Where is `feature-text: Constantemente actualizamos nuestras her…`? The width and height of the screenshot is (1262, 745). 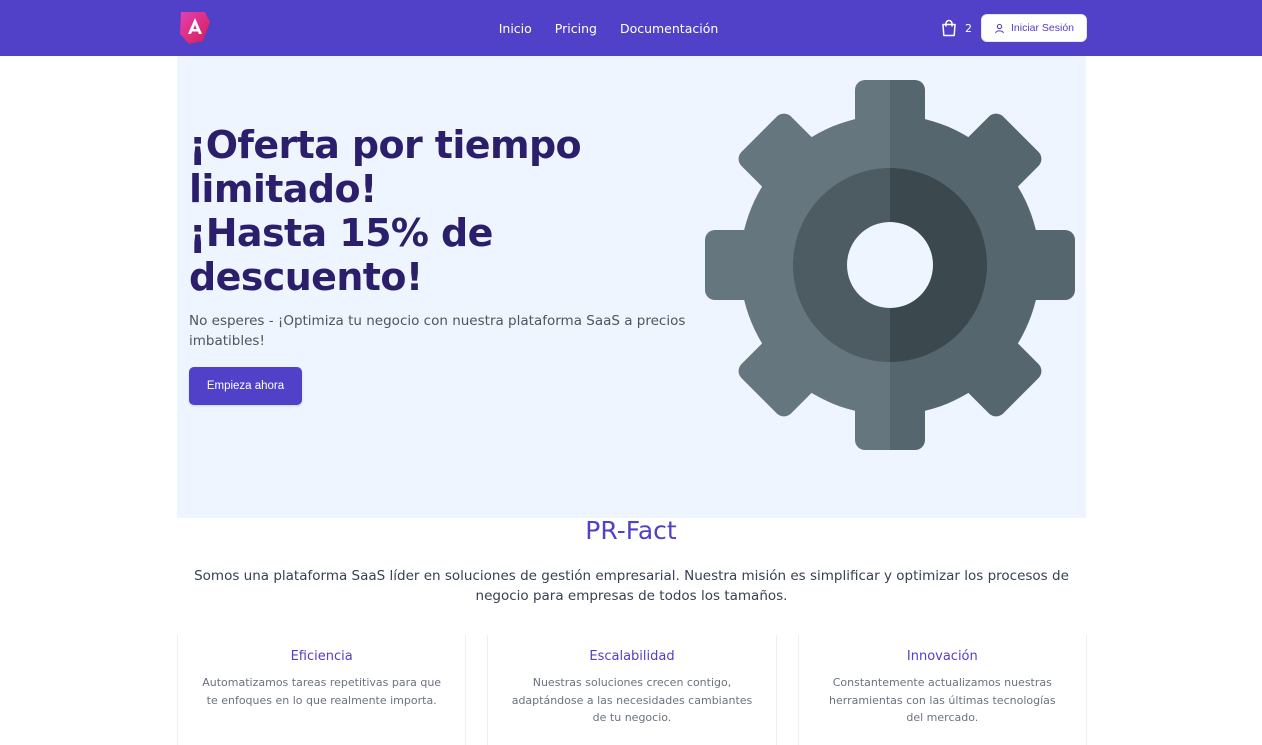 feature-text: Constantemente actualizamos nuestras her… is located at coordinates (942, 700).